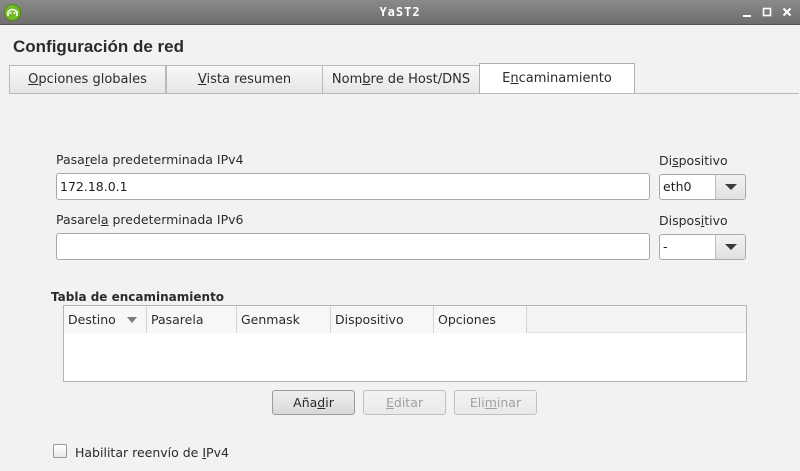 Image resolution: width=800 pixels, height=471 pixels. Describe the element at coordinates (192, 319) in the screenshot. I see `column-header-pasarela: Pasarela` at that location.